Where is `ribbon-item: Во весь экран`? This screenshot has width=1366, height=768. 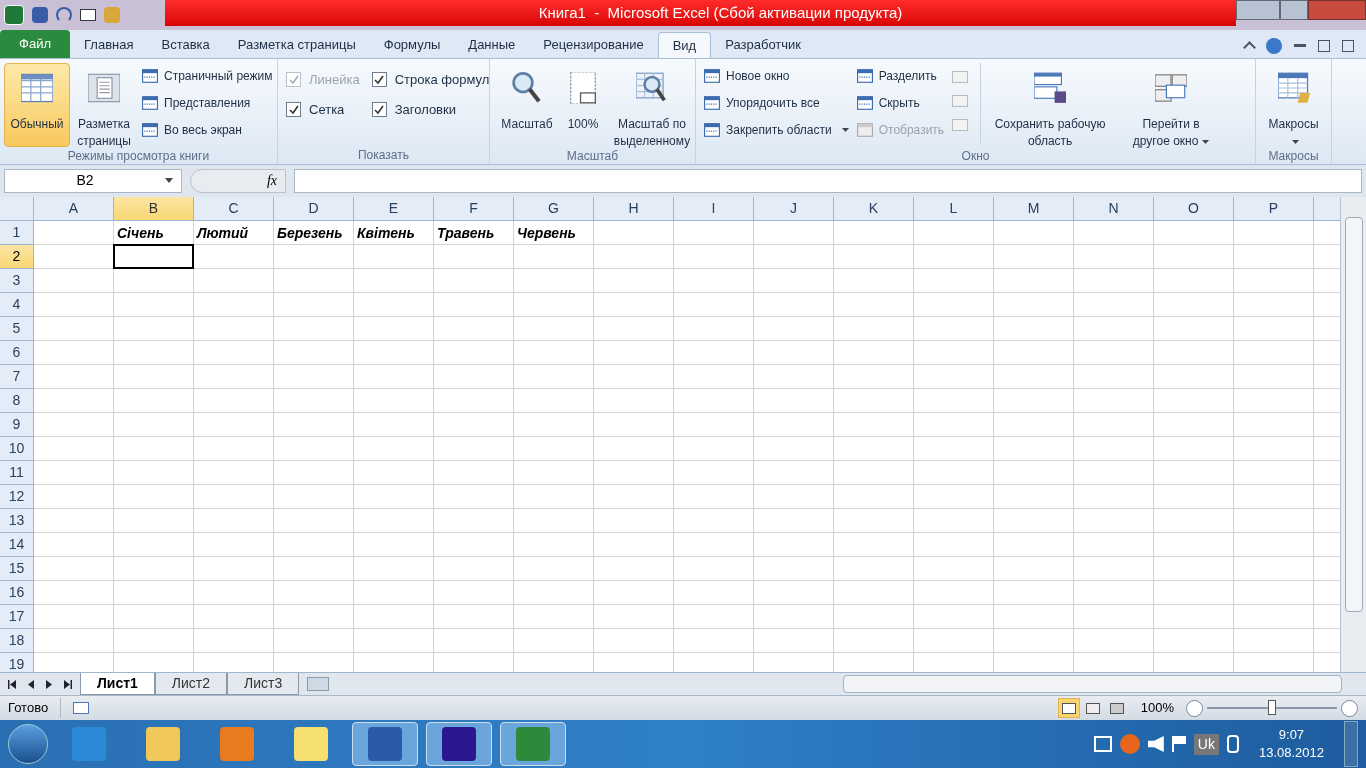 ribbon-item: Во весь экран is located at coordinates (207, 130).